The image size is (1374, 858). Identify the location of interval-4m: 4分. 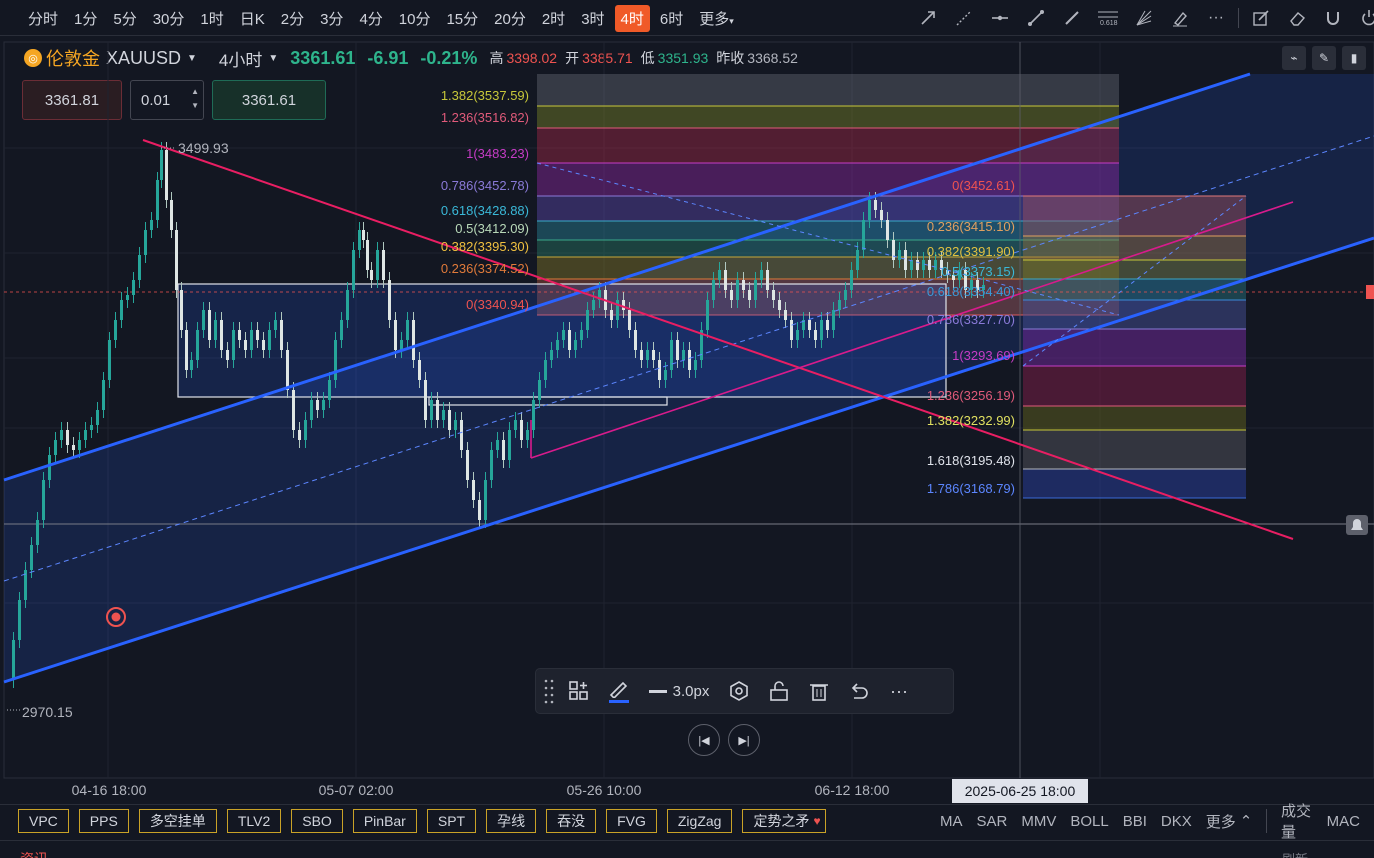
(370, 18).